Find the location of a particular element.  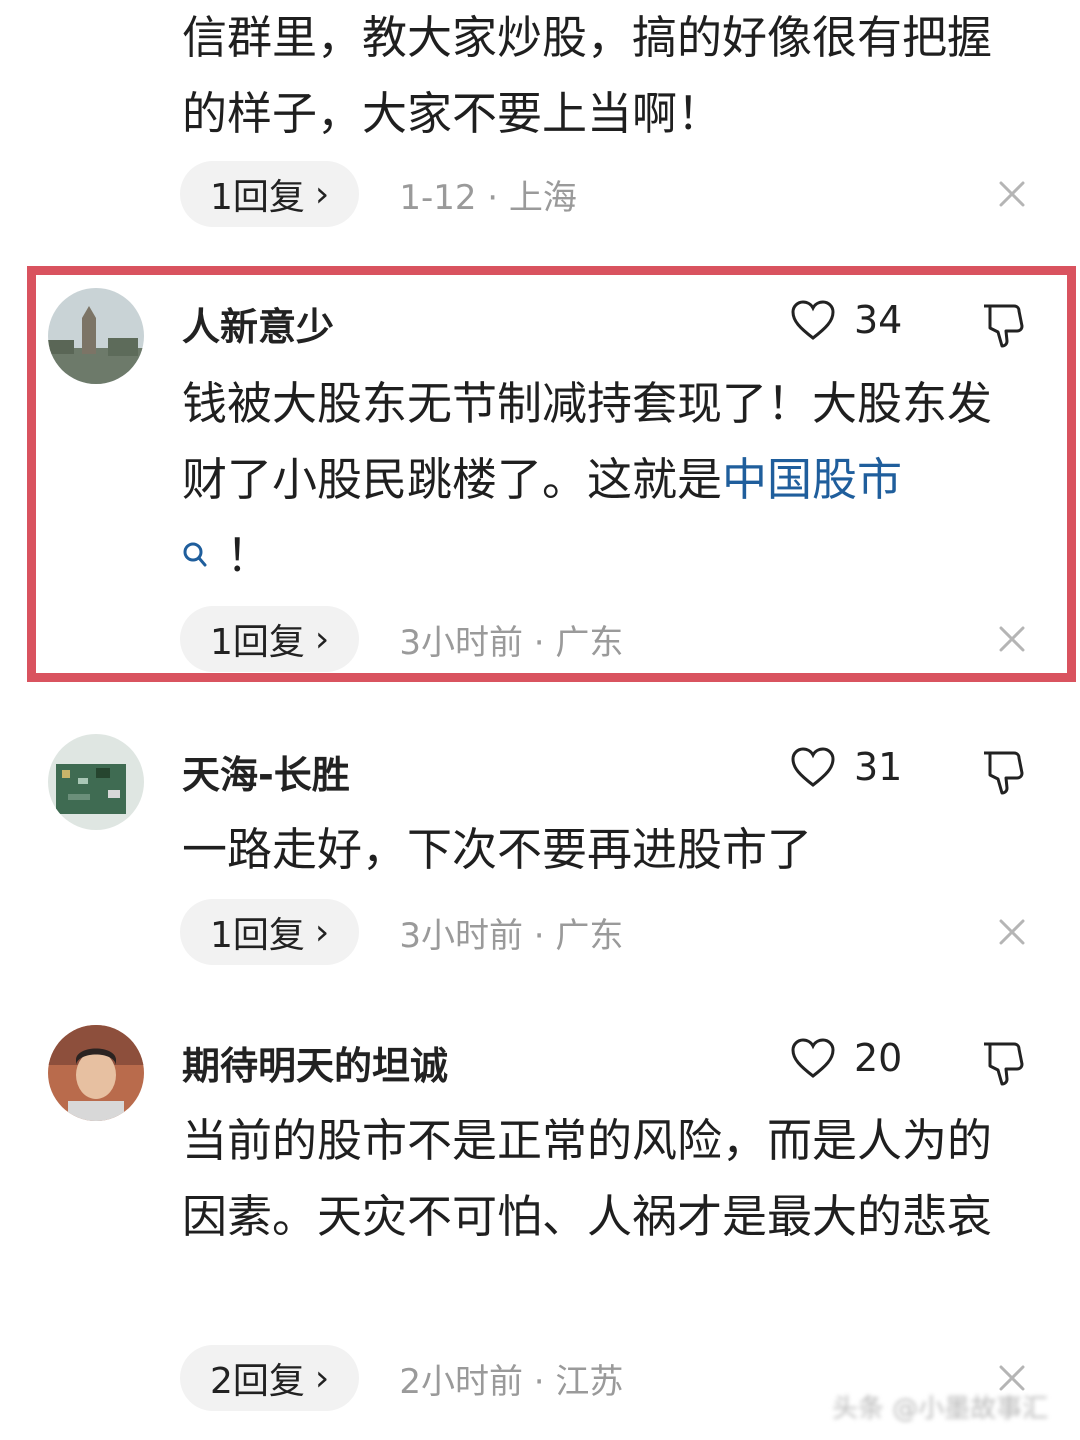

comment-meta: 1回复 › 1-12 · 上海 is located at coordinates (378, 194).